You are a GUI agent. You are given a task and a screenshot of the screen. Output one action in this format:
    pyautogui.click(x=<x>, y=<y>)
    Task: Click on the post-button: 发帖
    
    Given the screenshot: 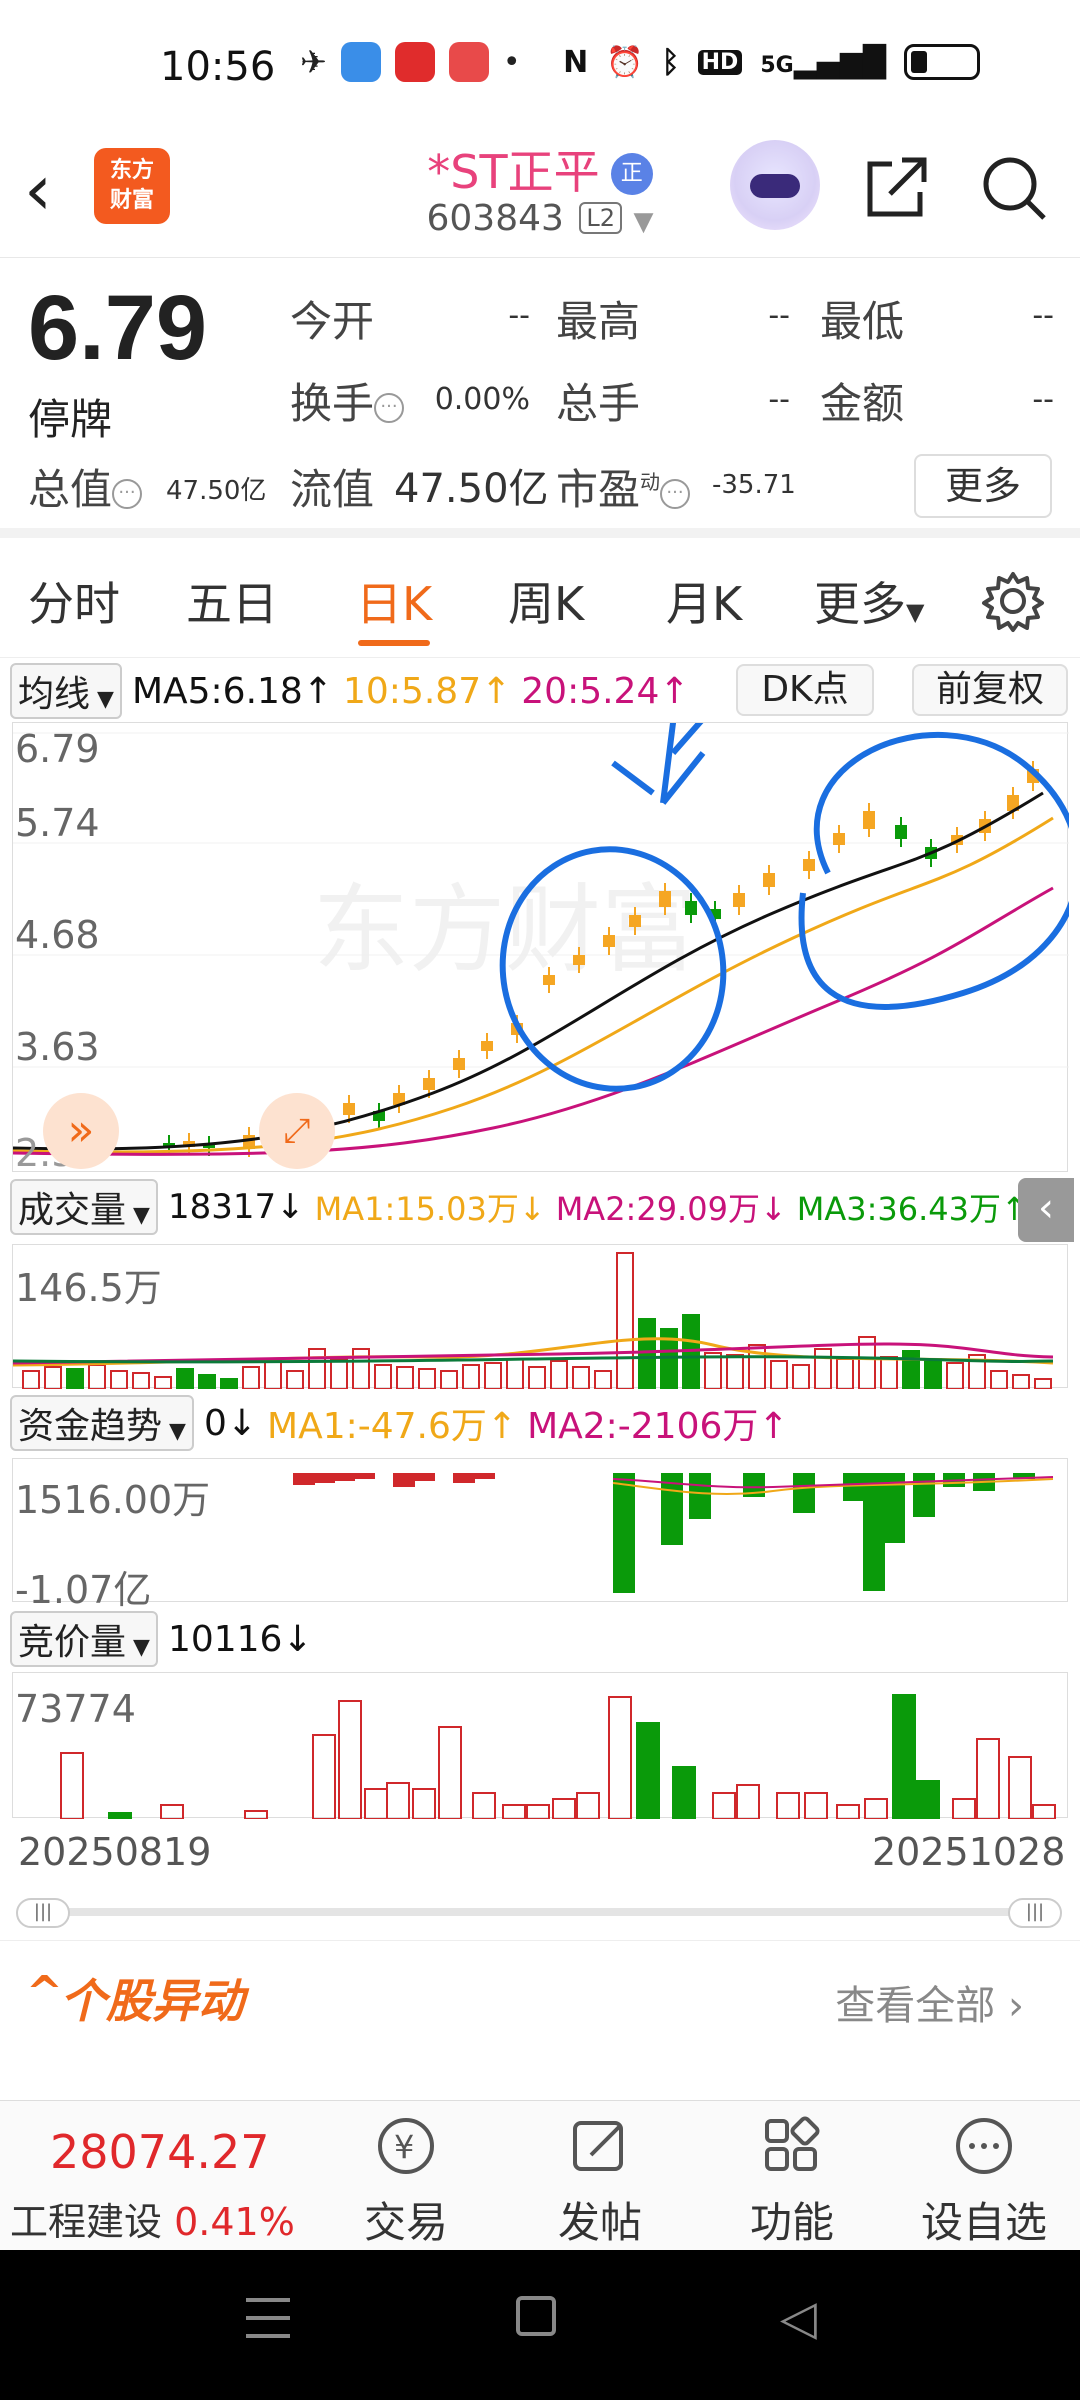 What is the action you would take?
    pyautogui.click(x=600, y=2181)
    